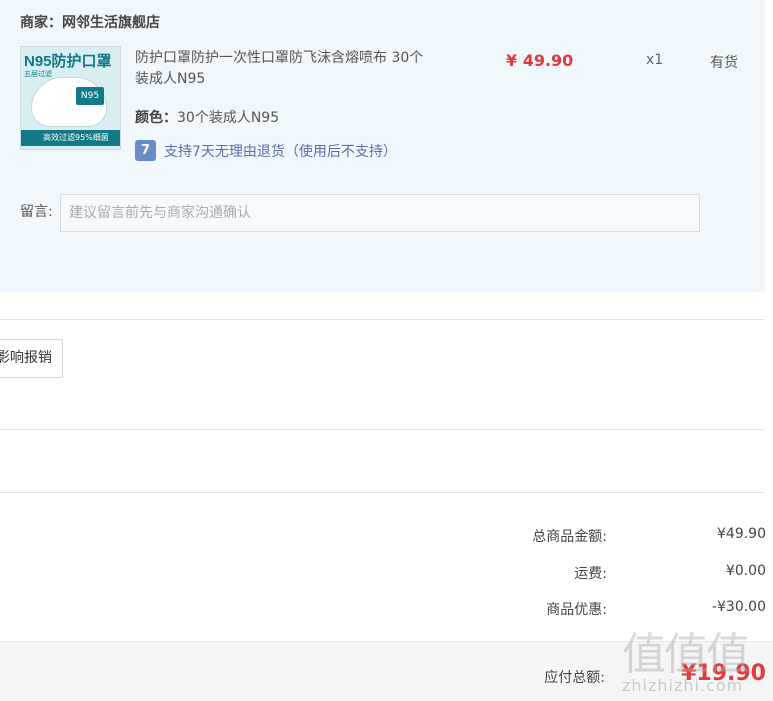 This screenshot has width=773, height=701. I want to click on discount-label: 商品优惠:, so click(576, 610).